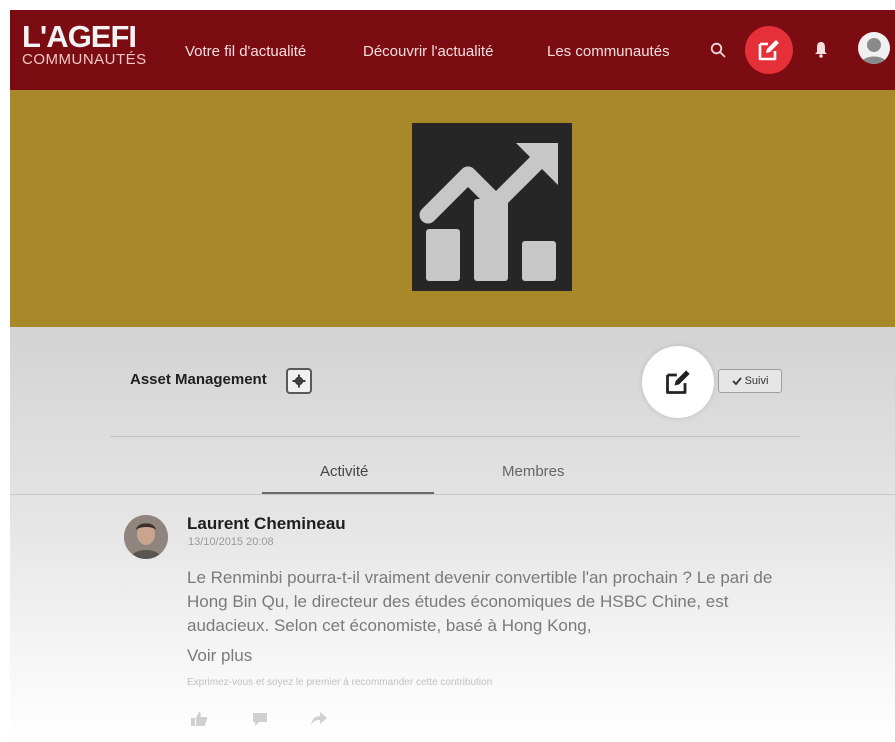 This screenshot has width=895, height=742. I want to click on bell-icon, so click(821, 51).